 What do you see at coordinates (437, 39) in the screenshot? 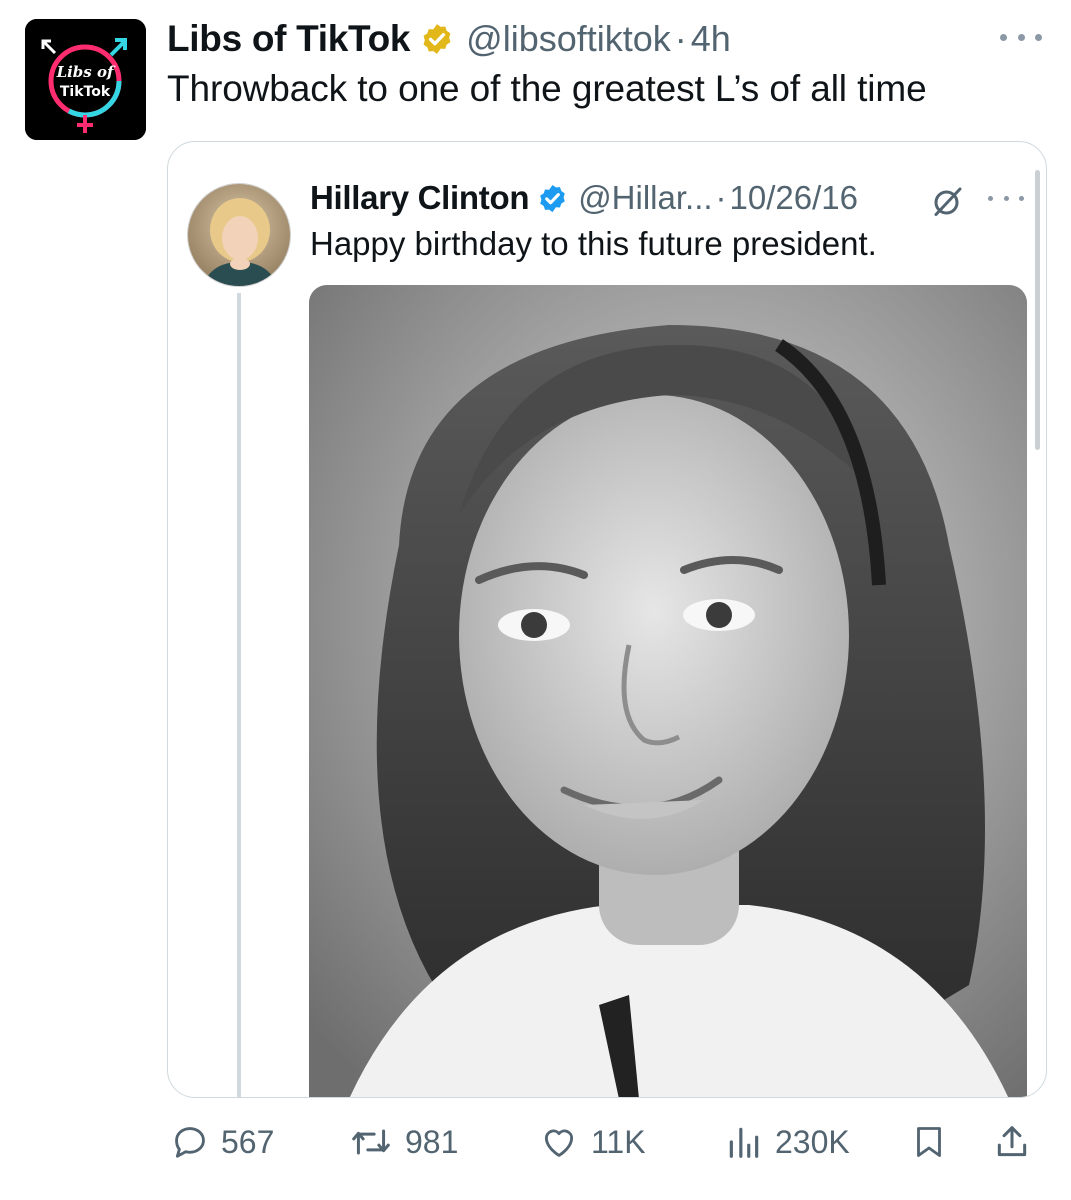
I see `gold-verified-badge-icon` at bounding box center [437, 39].